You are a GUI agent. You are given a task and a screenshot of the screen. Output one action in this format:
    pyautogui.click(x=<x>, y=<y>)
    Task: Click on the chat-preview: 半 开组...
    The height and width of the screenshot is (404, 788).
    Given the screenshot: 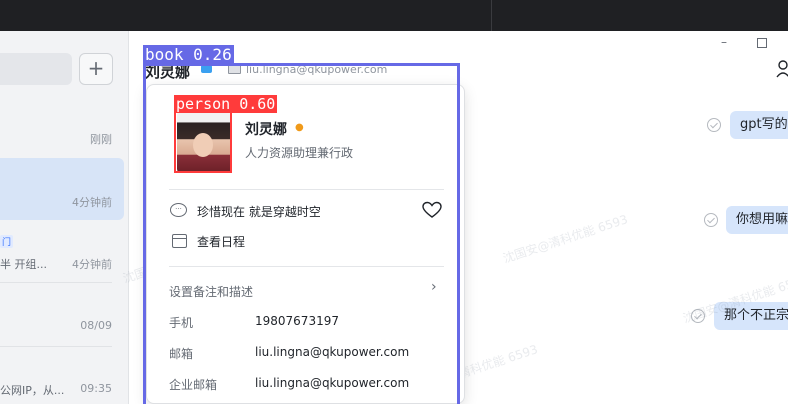 What is the action you would take?
    pyautogui.click(x=23, y=264)
    